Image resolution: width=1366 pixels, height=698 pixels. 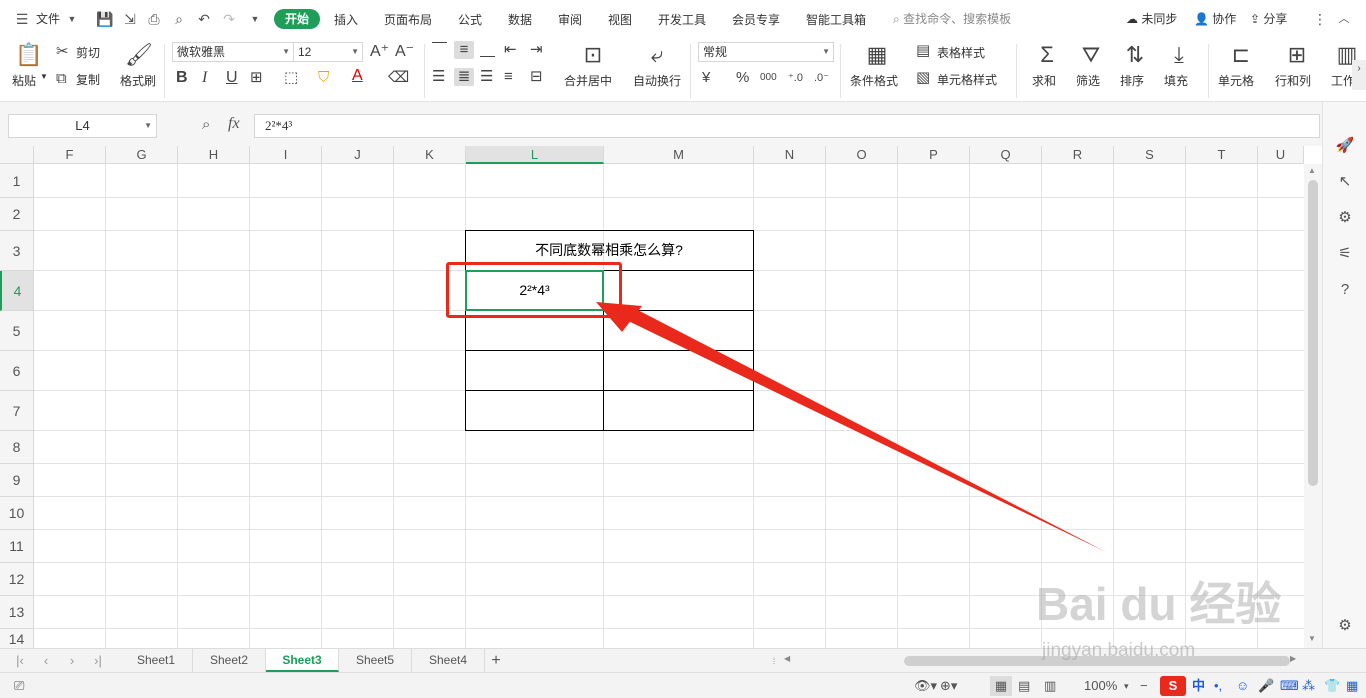 I want to click on ime-logo-icon: S, so click(x=1173, y=686).